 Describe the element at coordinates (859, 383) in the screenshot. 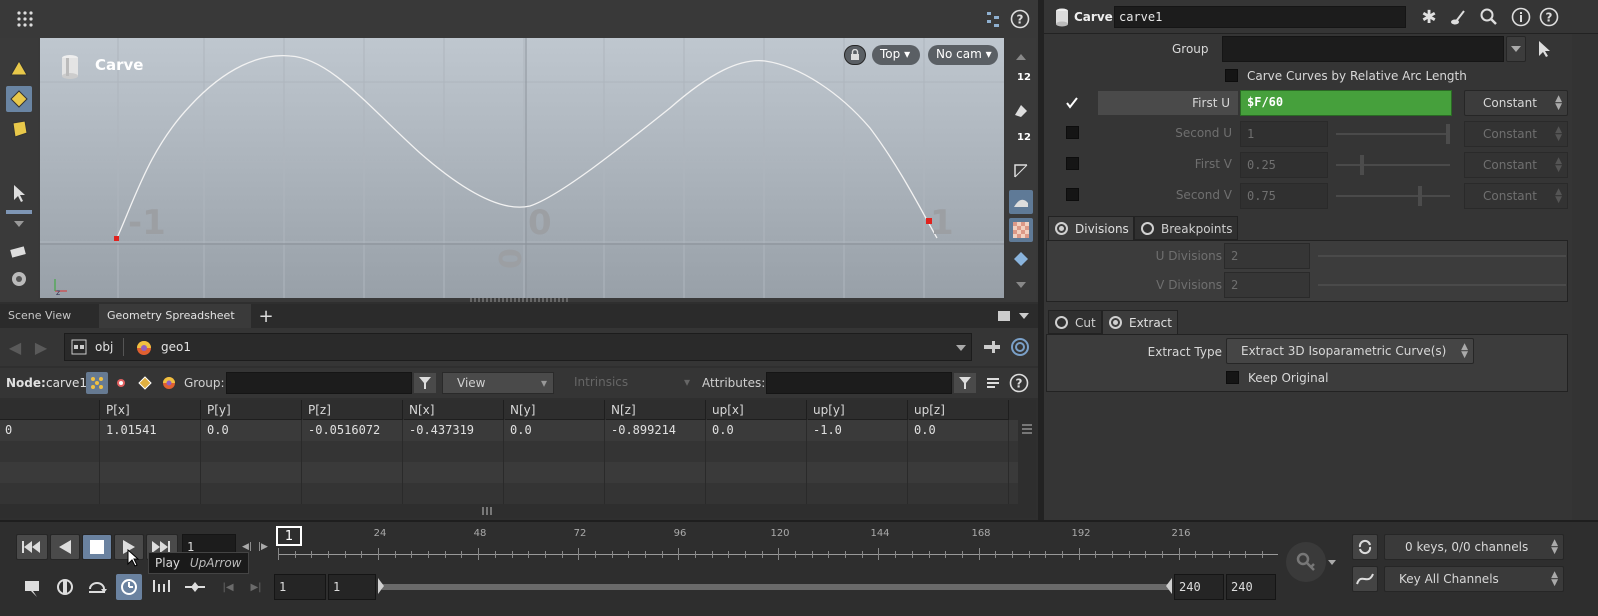

I see `attributes-input` at that location.